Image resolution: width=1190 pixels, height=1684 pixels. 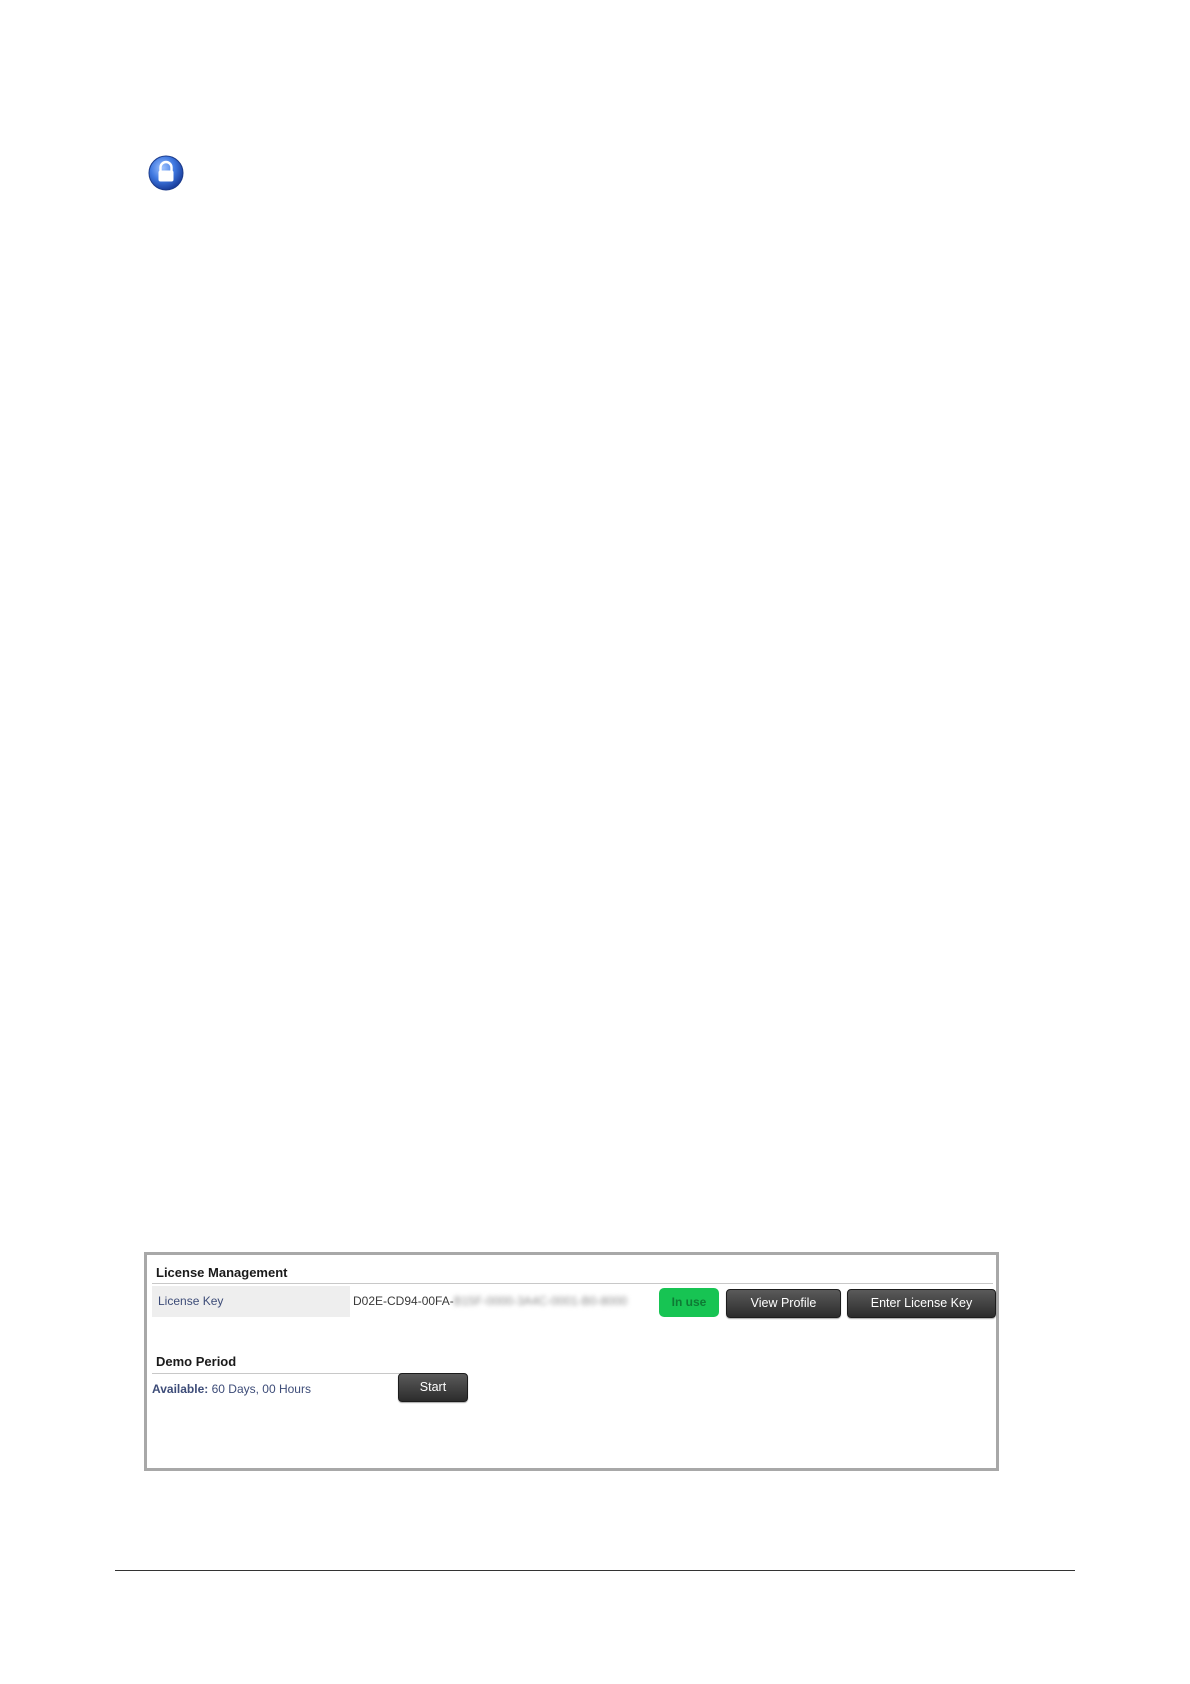 I want to click on demo-available: Available: 60 Days, 00 Hours, so click(x=231, y=1389).